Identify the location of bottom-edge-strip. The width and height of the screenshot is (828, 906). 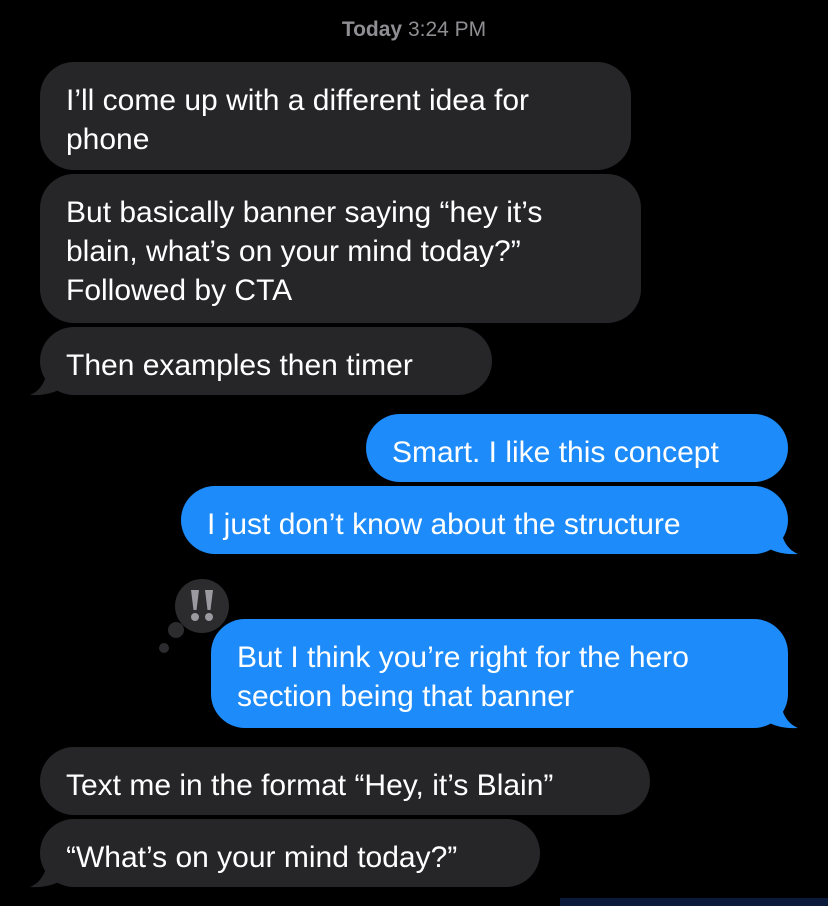
(694, 902).